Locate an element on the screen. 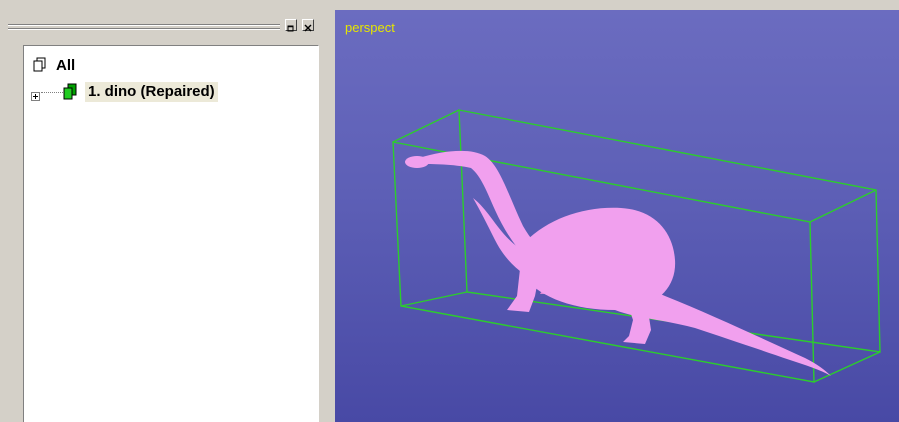  restore-icon is located at coordinates (290, 28).